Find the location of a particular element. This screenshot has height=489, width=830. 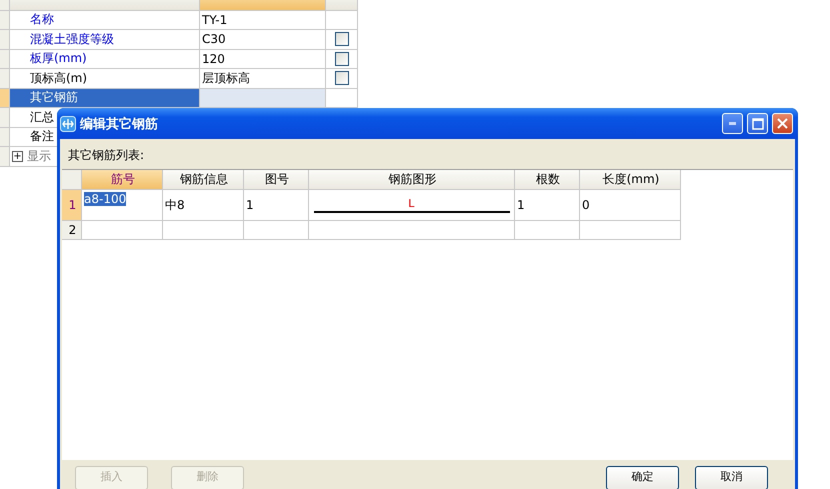

bar-number-input: a8-100 is located at coordinates (105, 199).